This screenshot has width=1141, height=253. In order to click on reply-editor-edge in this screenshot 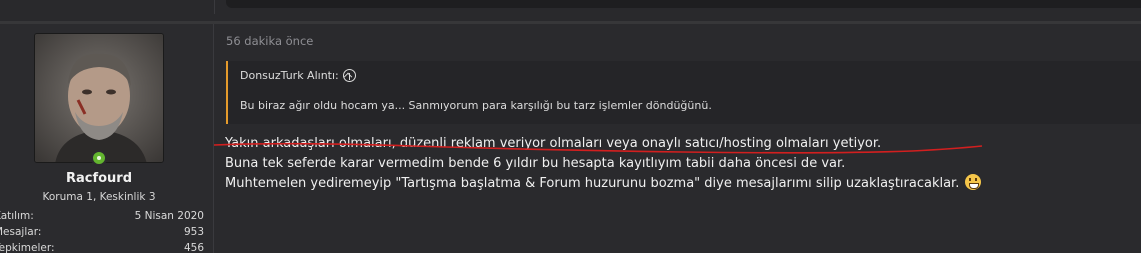, I will do `click(683, 4)`.